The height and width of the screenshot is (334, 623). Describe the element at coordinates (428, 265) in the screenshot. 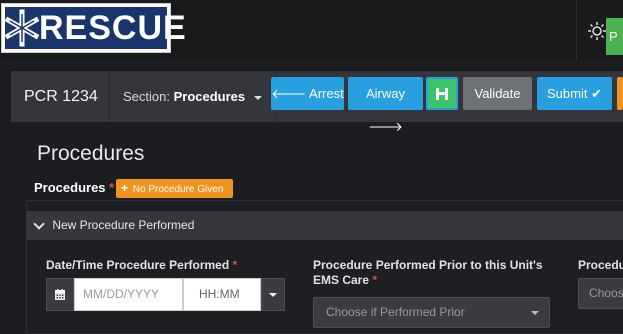

I see `prior-care-label-line1: Procedure Performed Prior to this Unit's` at that location.